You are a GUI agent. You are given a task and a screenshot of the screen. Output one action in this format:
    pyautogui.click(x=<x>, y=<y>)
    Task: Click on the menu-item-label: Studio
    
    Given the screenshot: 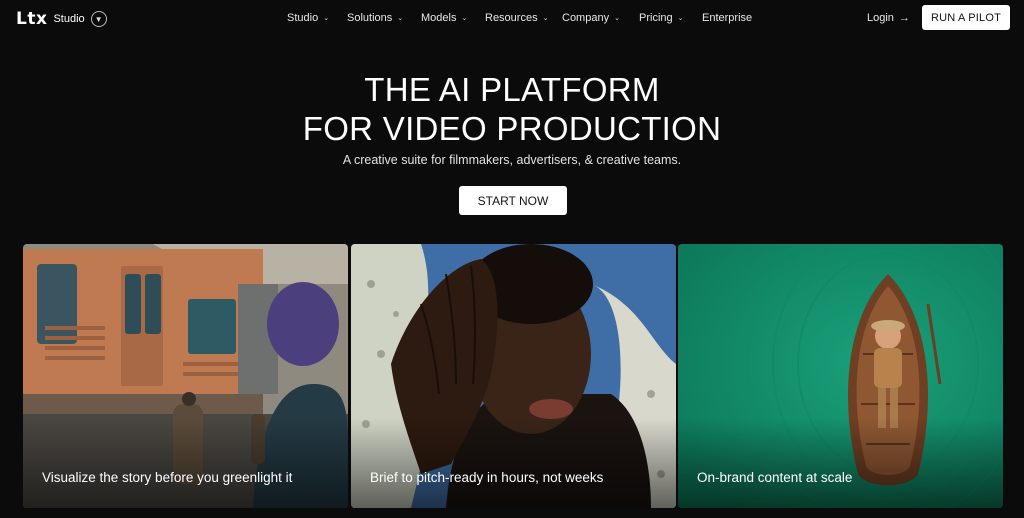 What is the action you would take?
    pyautogui.click(x=303, y=18)
    